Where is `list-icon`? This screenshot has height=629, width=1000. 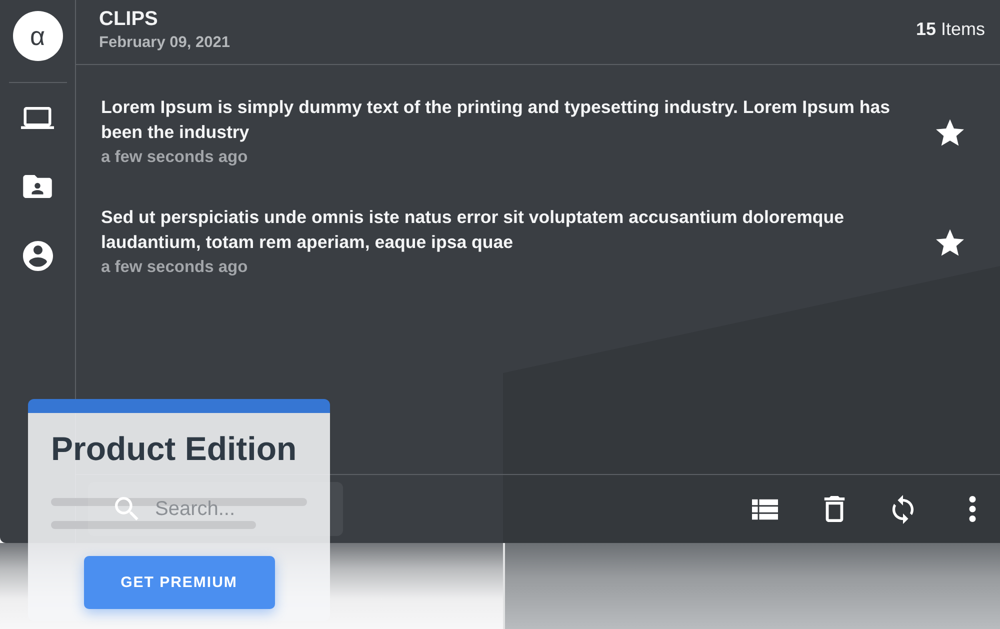 list-icon is located at coordinates (765, 509).